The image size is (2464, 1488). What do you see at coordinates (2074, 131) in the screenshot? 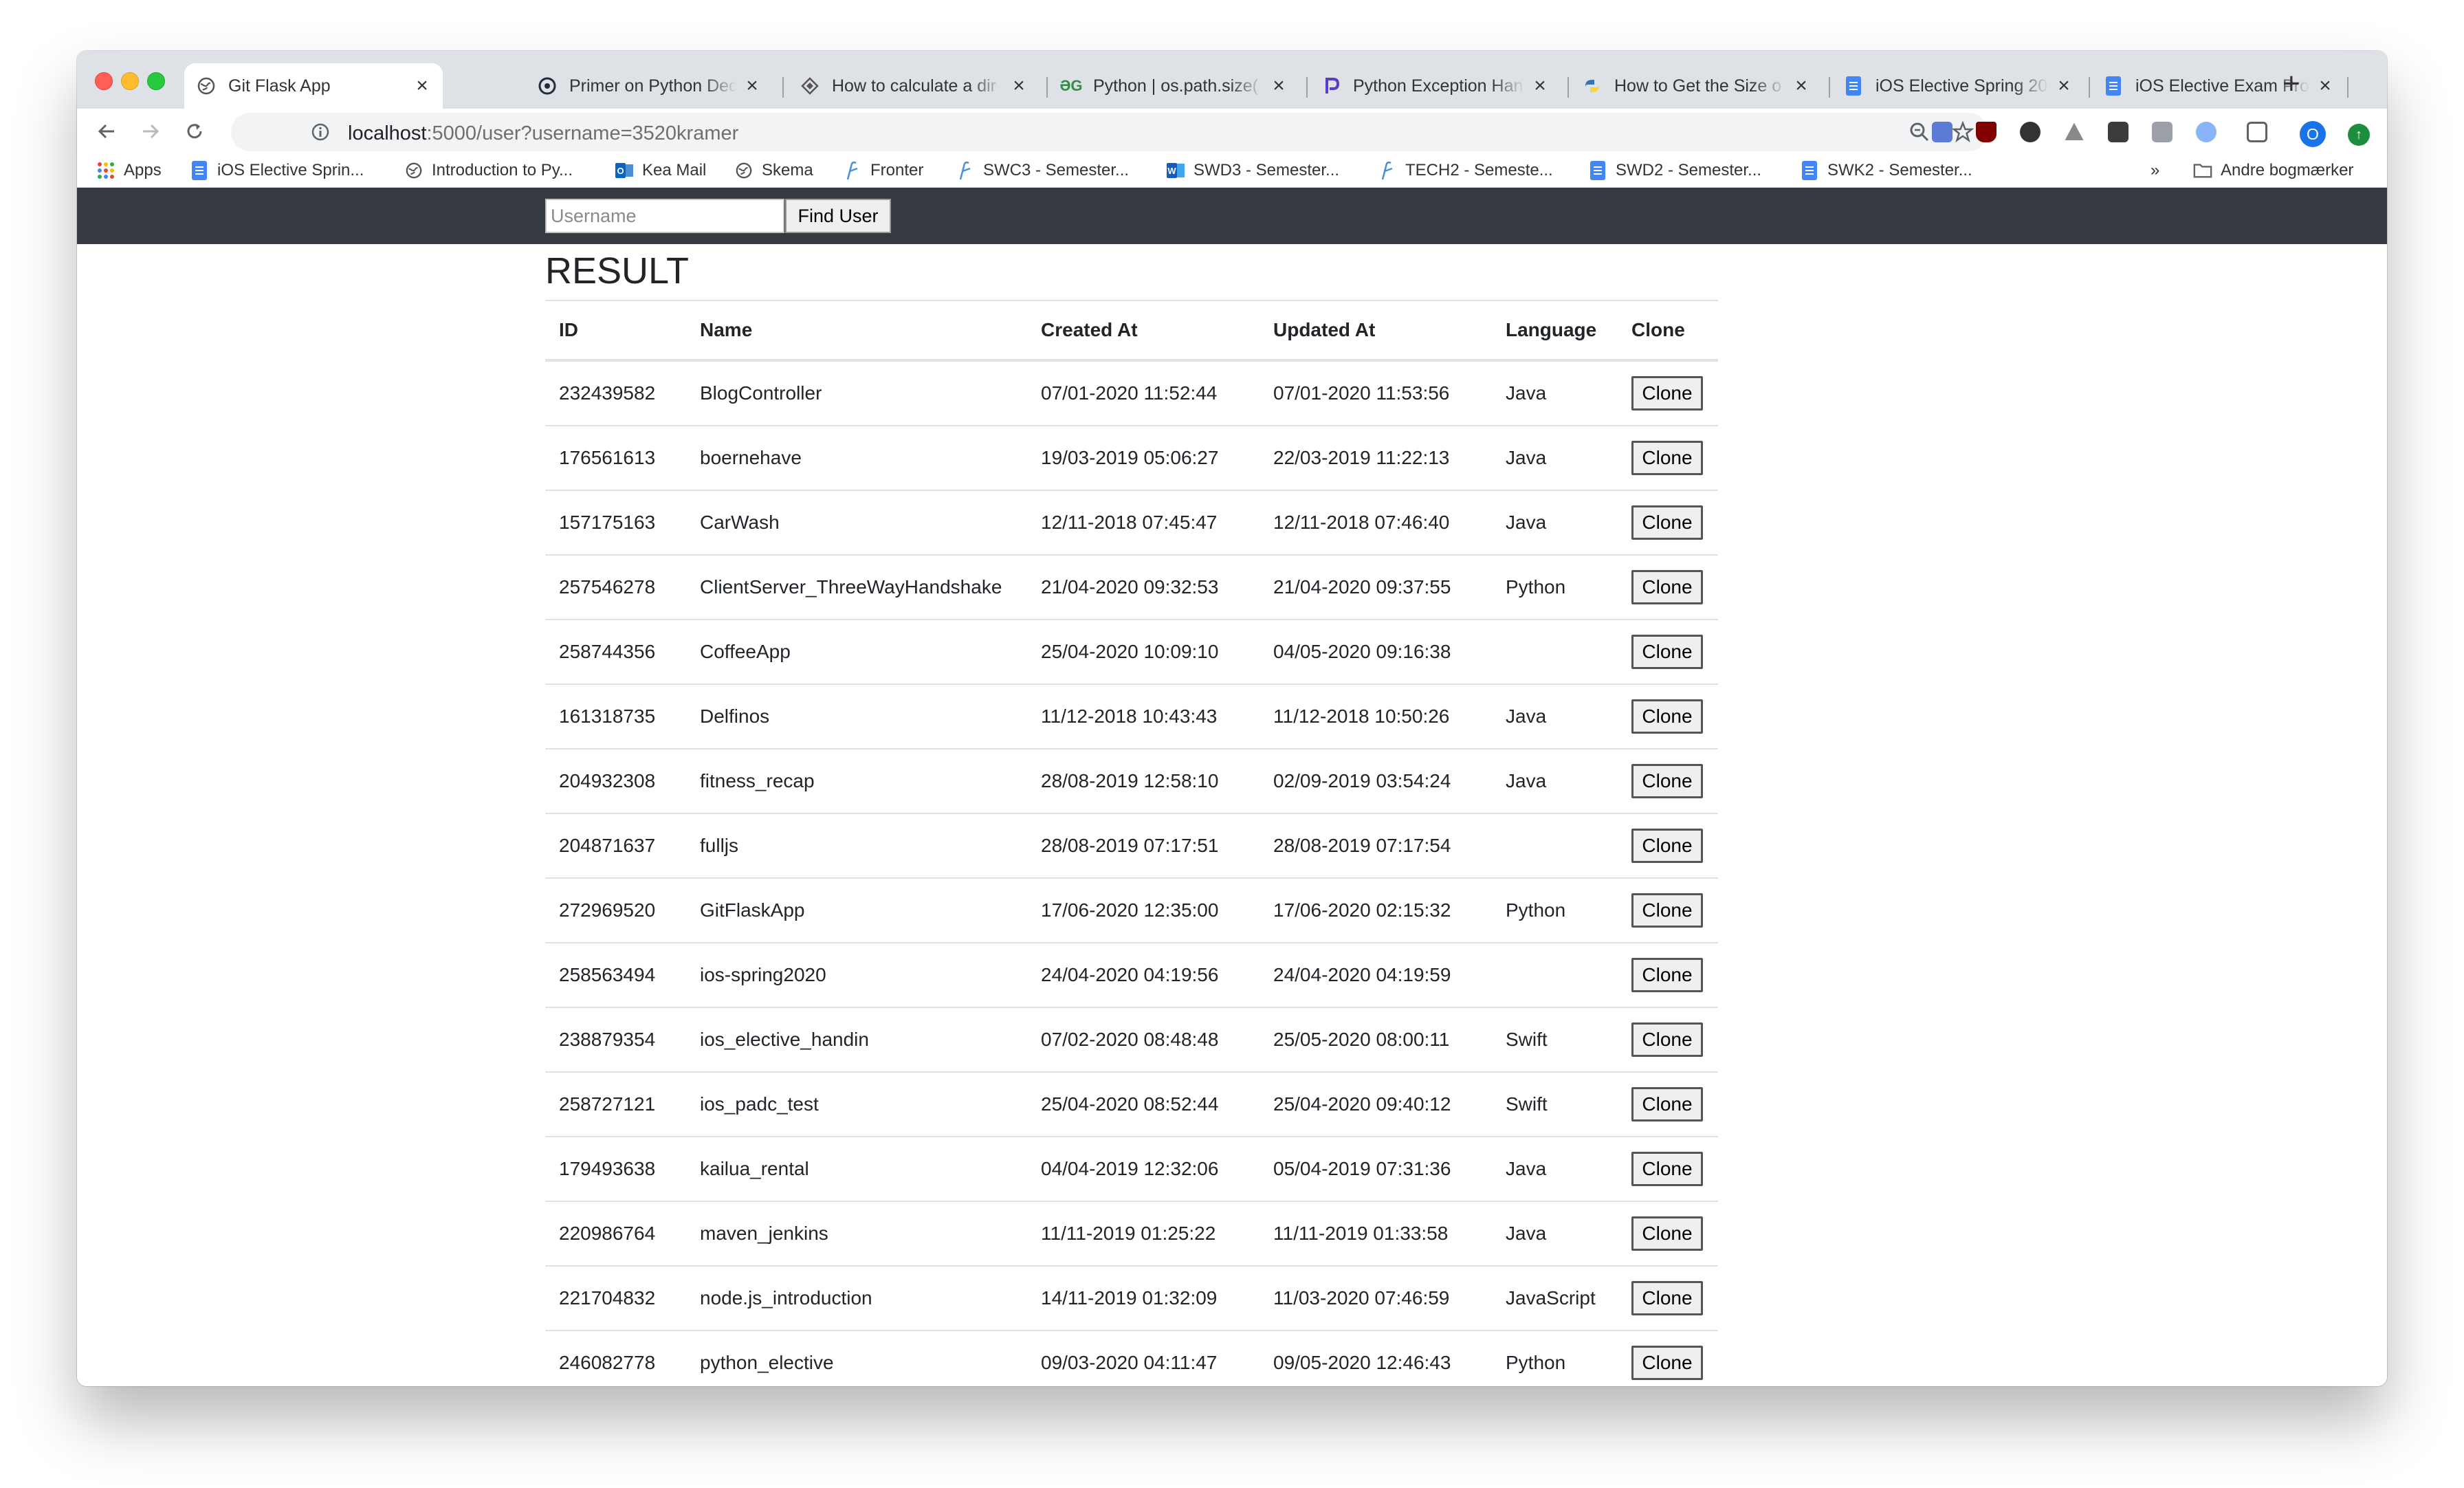
I see `drive-extension-icon` at bounding box center [2074, 131].